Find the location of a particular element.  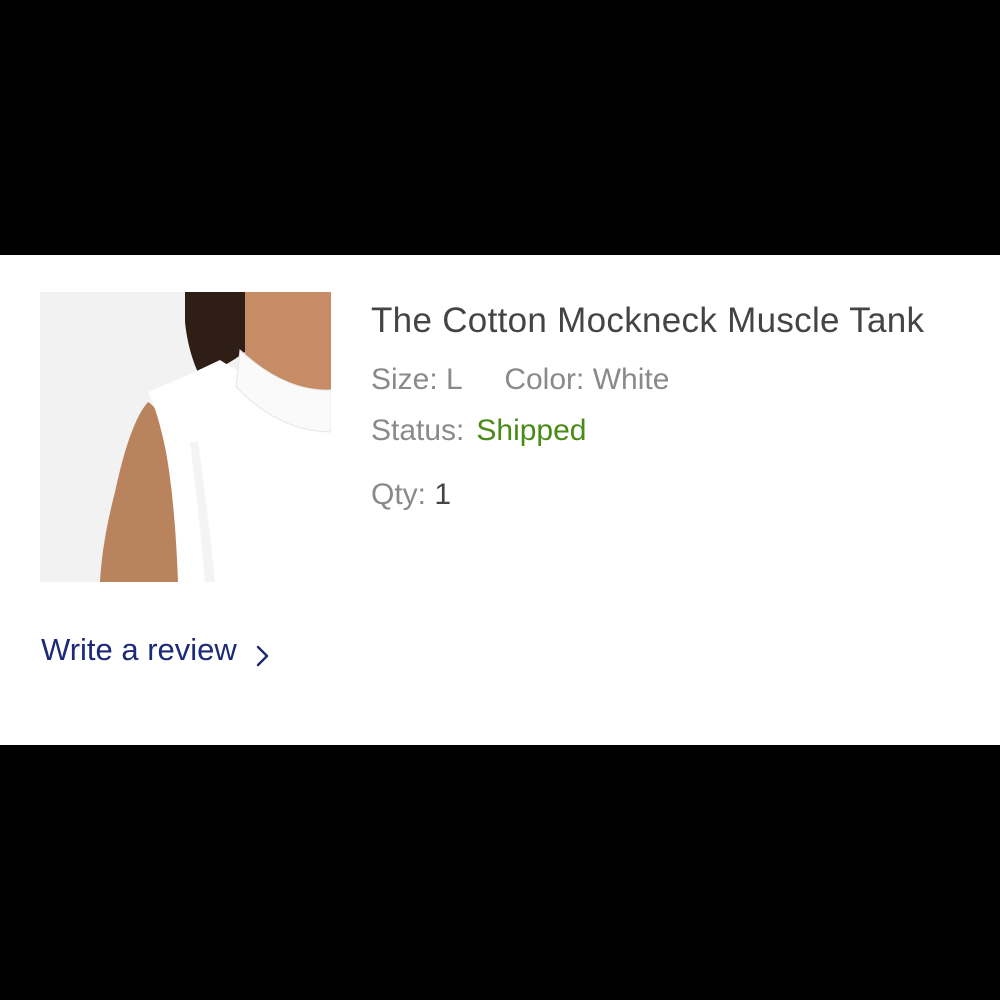

product-photo-illustration is located at coordinates (185, 437).